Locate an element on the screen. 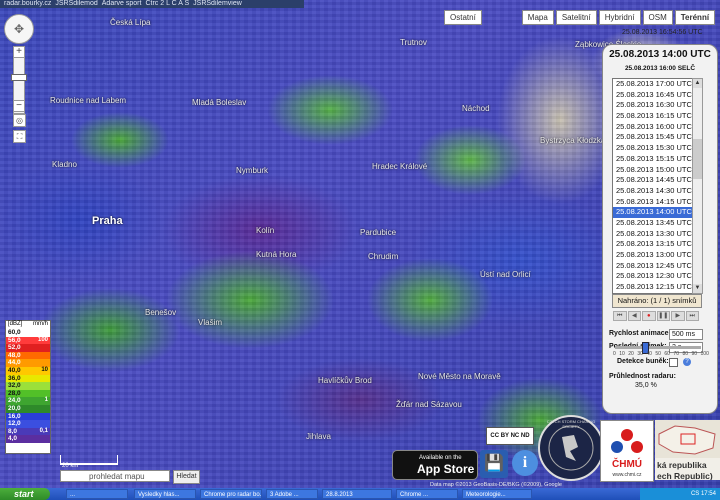  info-icon: i is located at coordinates (525, 463).